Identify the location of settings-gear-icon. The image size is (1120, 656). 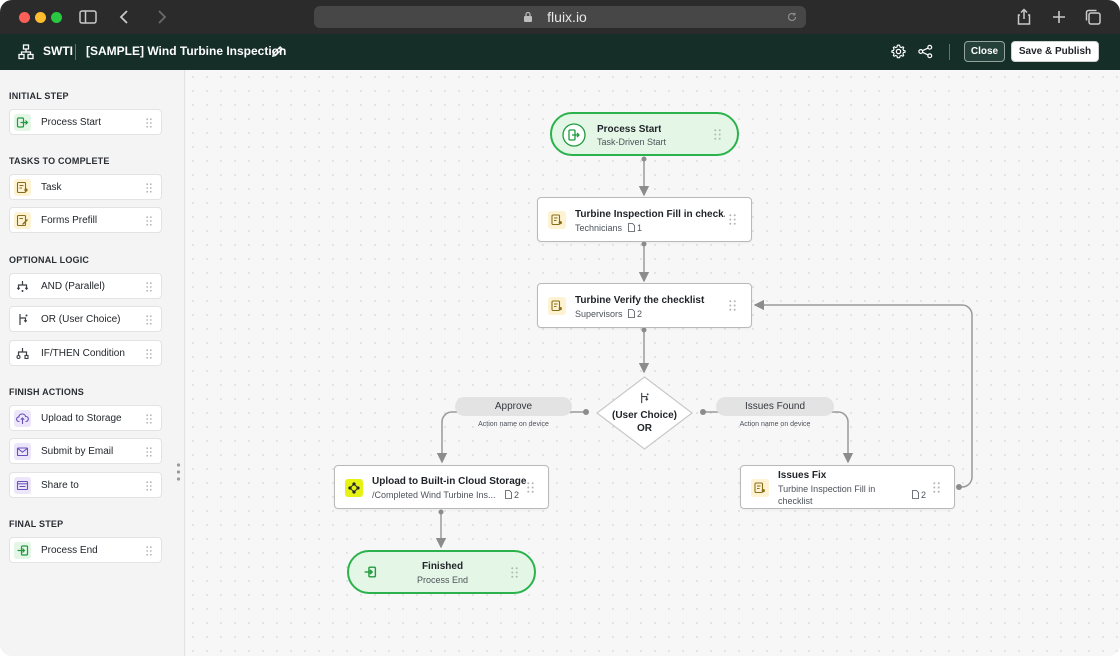
(898, 51).